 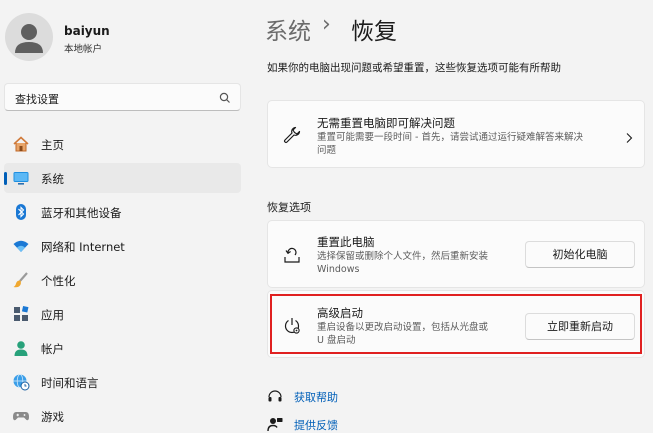 What do you see at coordinates (316, 397) in the screenshot?
I see `get-help-link: 获取帮助` at bounding box center [316, 397].